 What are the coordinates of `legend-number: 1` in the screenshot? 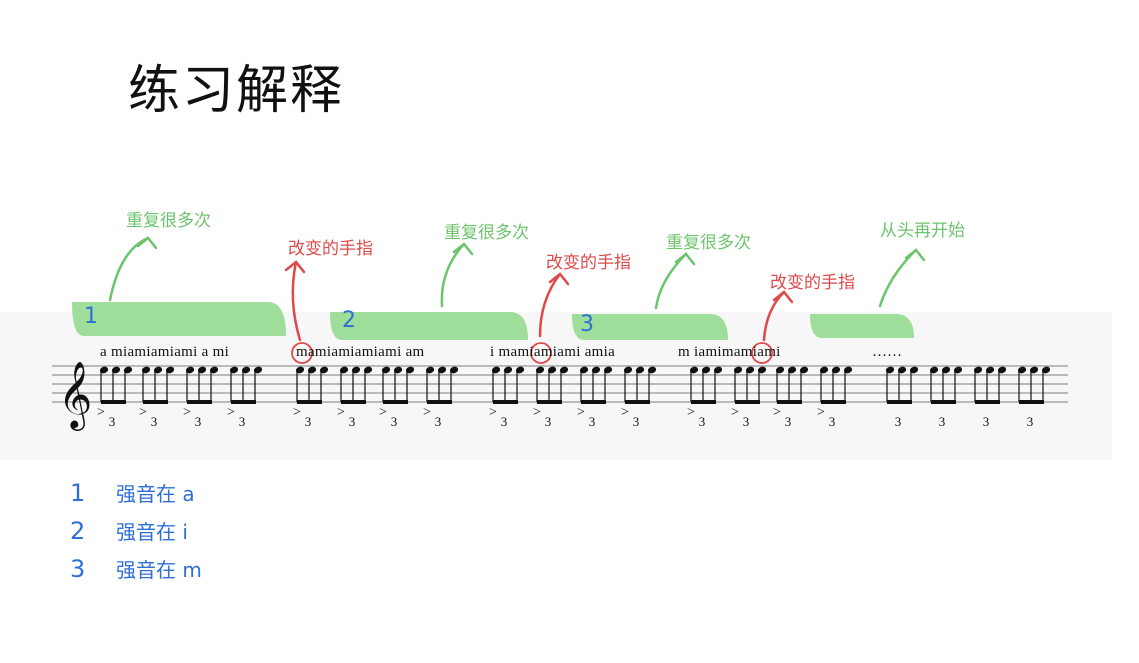 It's located at (78, 493).